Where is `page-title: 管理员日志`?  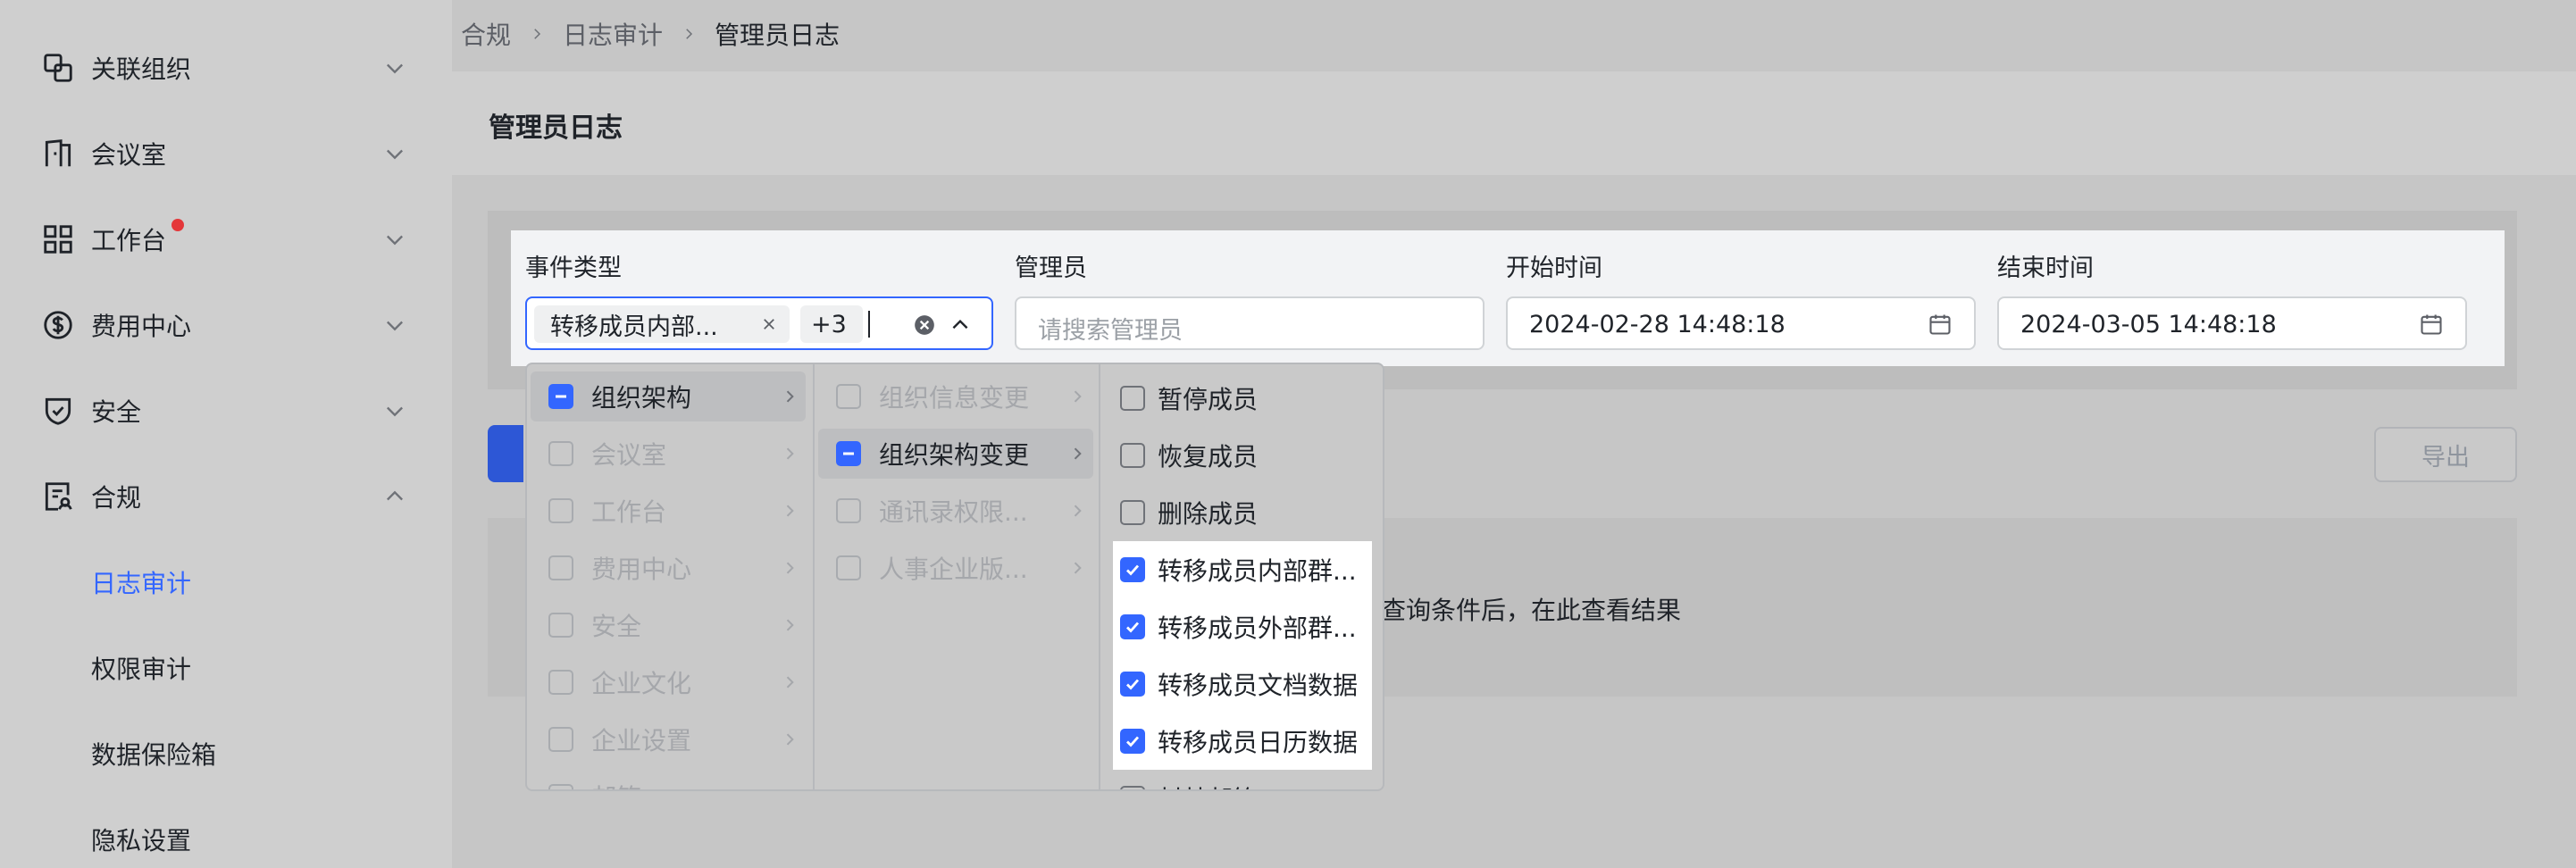
page-title: 管理员日志 is located at coordinates (556, 128).